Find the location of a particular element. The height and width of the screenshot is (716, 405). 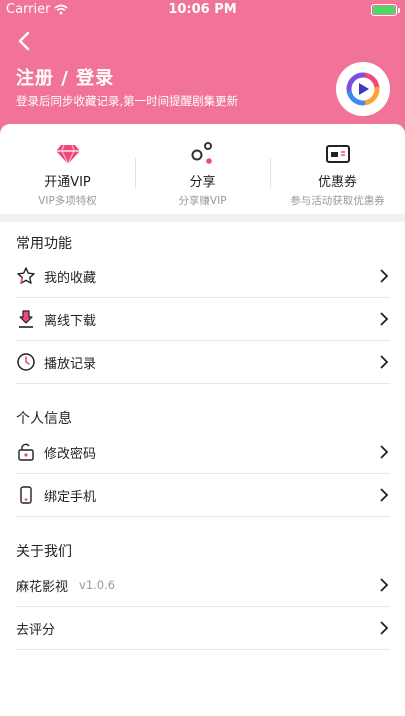

vip-desc: VIP多项特权 is located at coordinates (67, 201).